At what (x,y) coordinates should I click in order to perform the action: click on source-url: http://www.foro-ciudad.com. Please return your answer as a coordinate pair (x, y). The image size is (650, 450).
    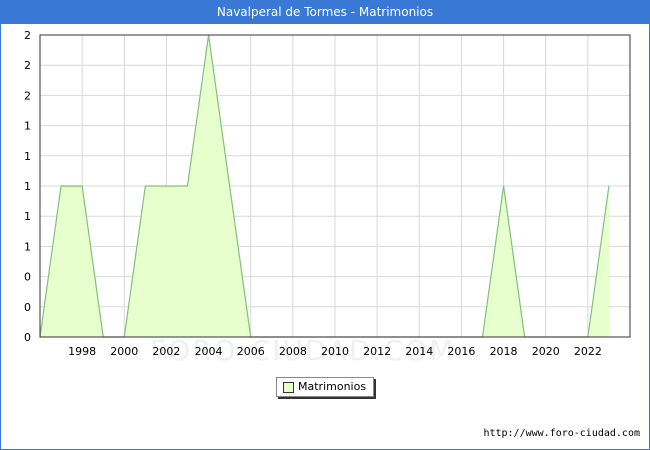
    Looking at the image, I should click on (561, 433).